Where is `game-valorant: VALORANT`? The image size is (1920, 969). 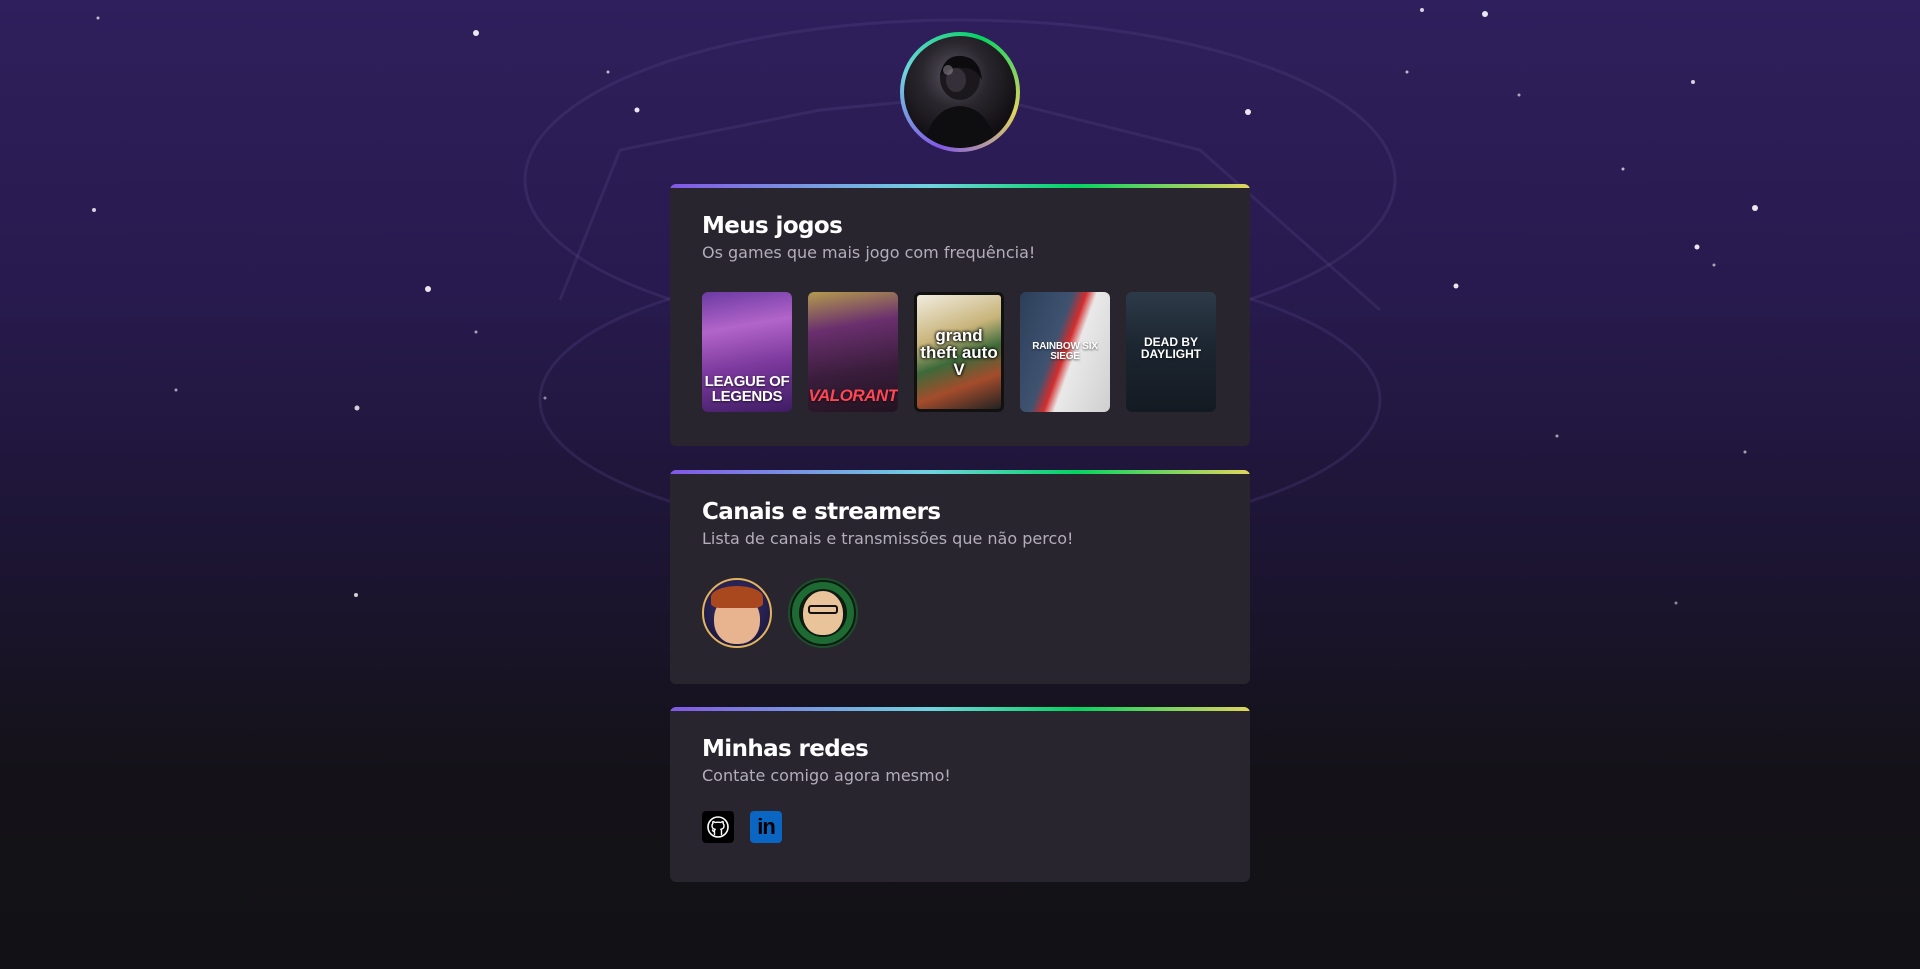 game-valorant: VALORANT is located at coordinates (853, 352).